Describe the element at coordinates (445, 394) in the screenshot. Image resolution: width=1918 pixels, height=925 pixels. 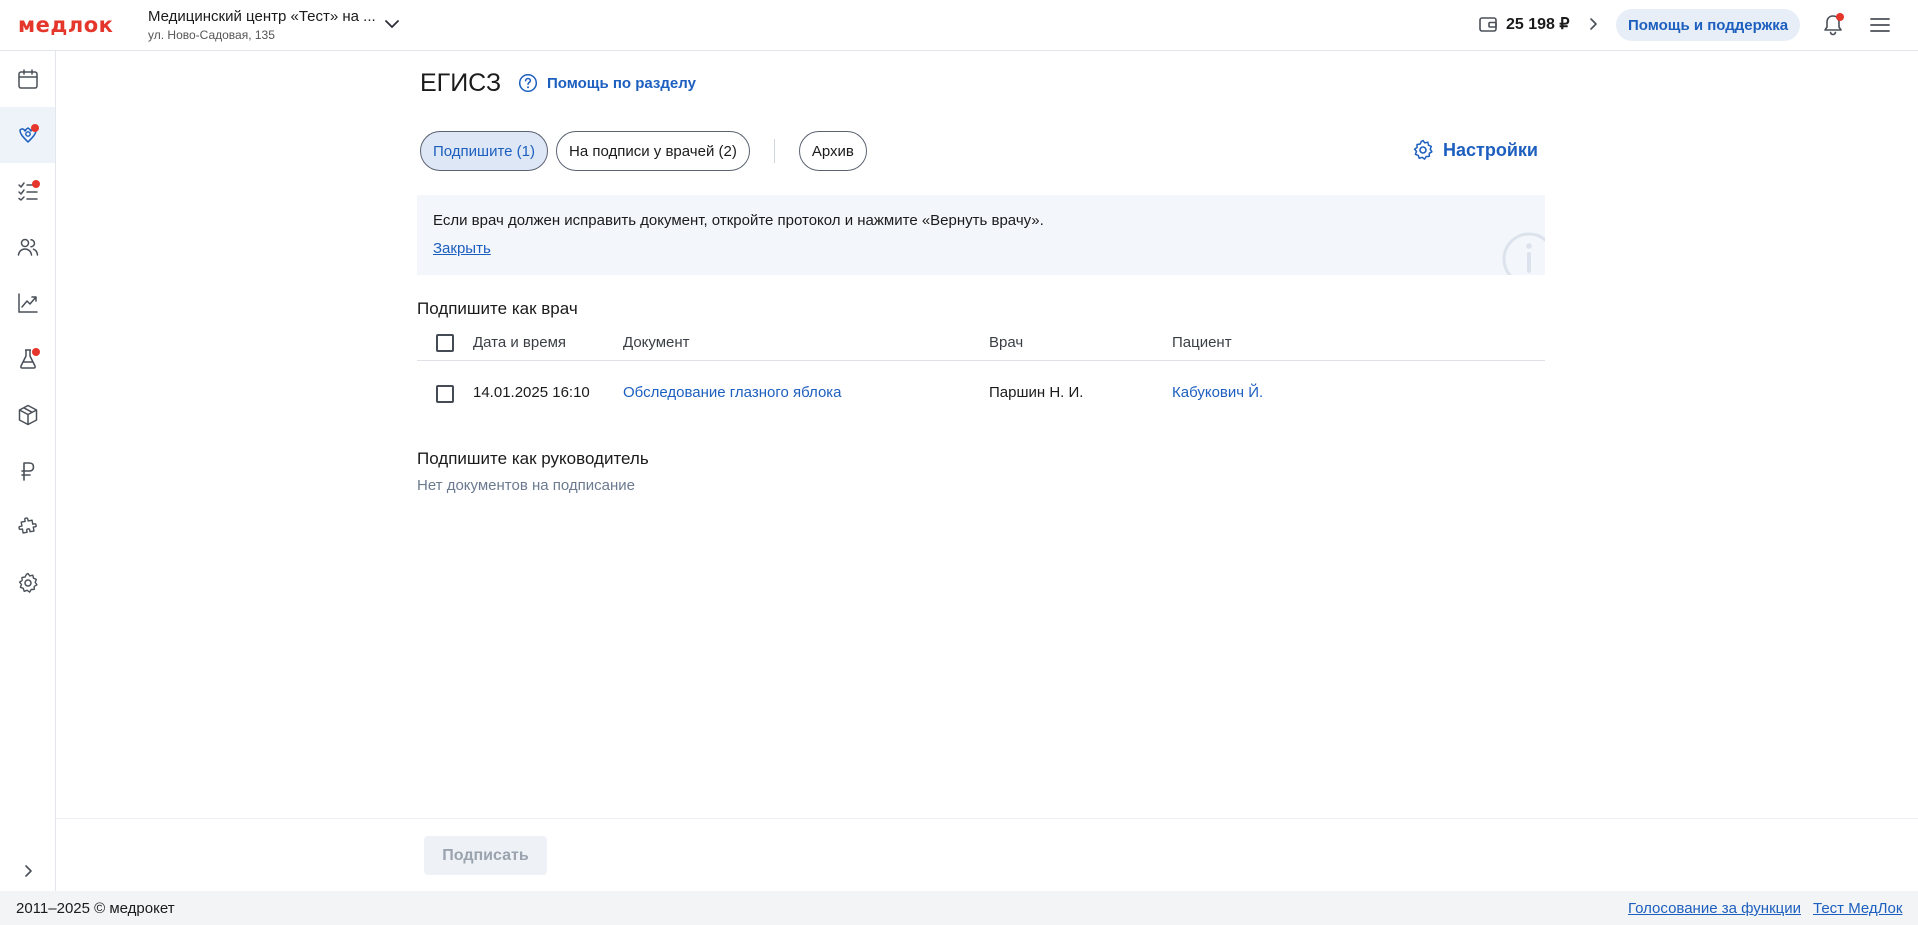
I see `row-checkbox` at that location.